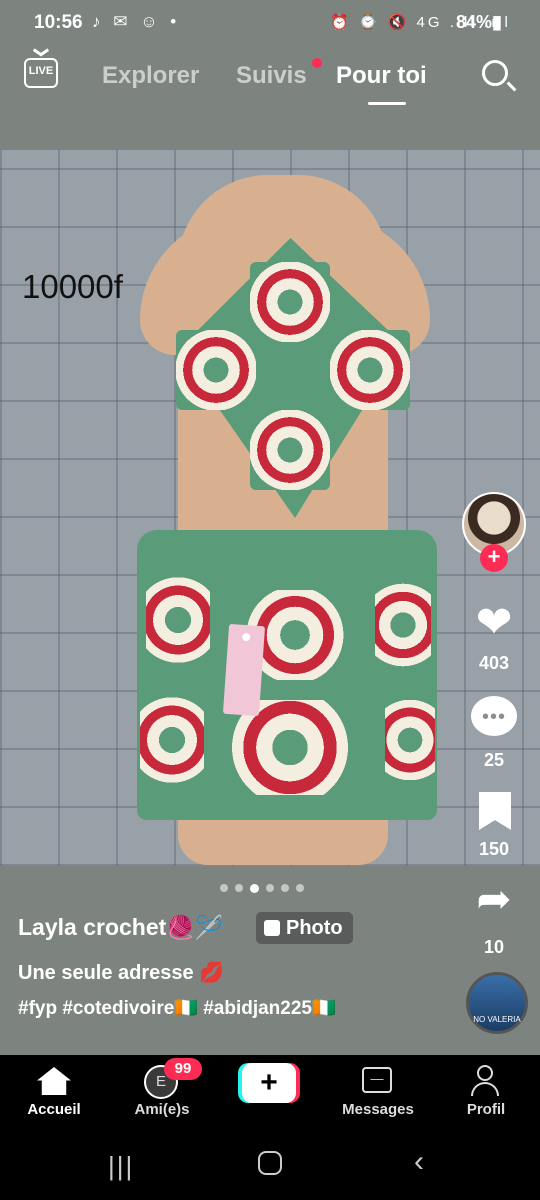 Image resolution: width=540 pixels, height=1200 pixels. I want to click on nav-profile-label: Profil, so click(486, 1109).